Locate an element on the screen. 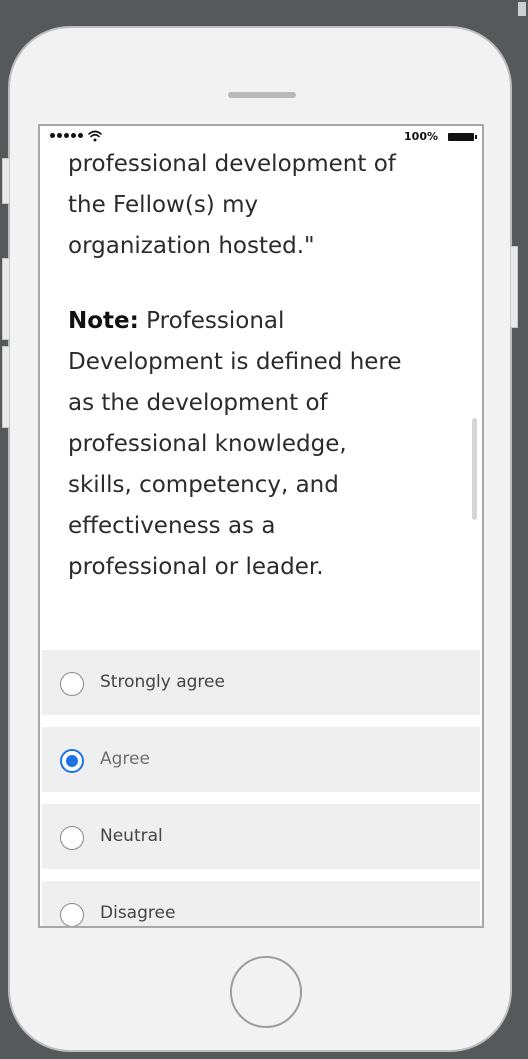 The image size is (528, 1059). option-label: Disagree is located at coordinates (138, 913).